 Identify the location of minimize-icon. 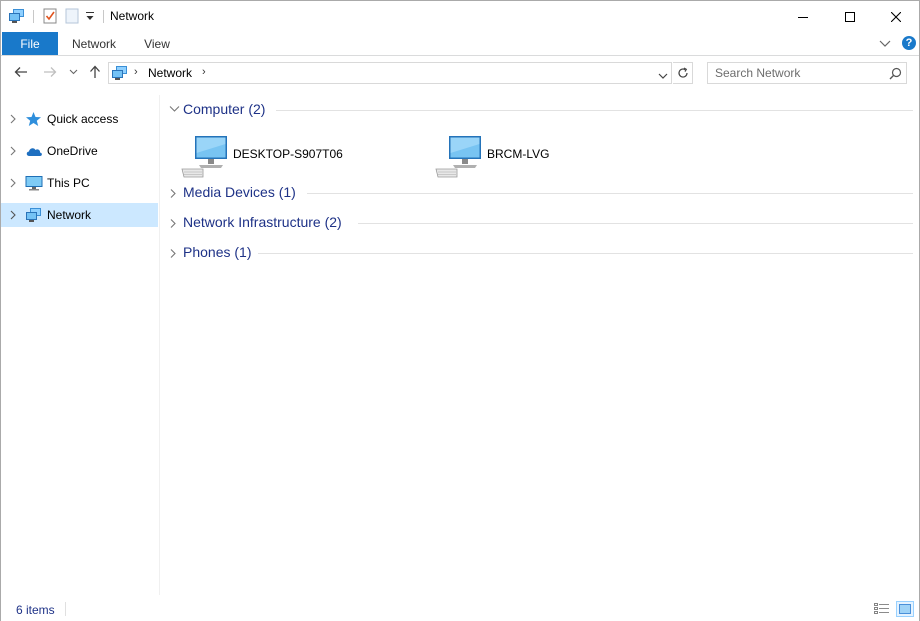
(803, 17).